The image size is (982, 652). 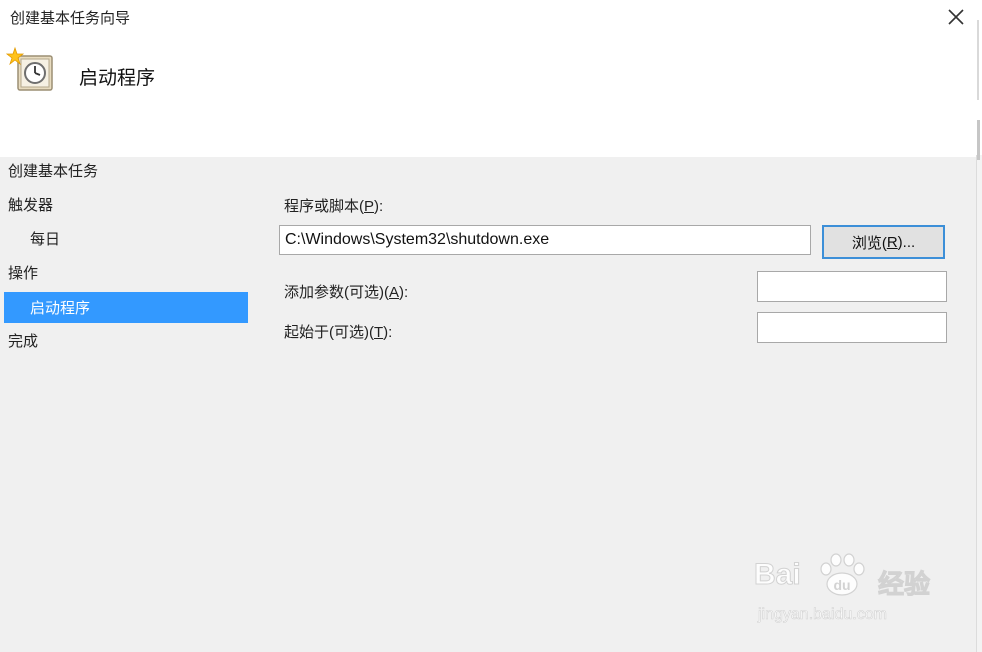 I want to click on right-edge-strip, so click(x=979, y=326).